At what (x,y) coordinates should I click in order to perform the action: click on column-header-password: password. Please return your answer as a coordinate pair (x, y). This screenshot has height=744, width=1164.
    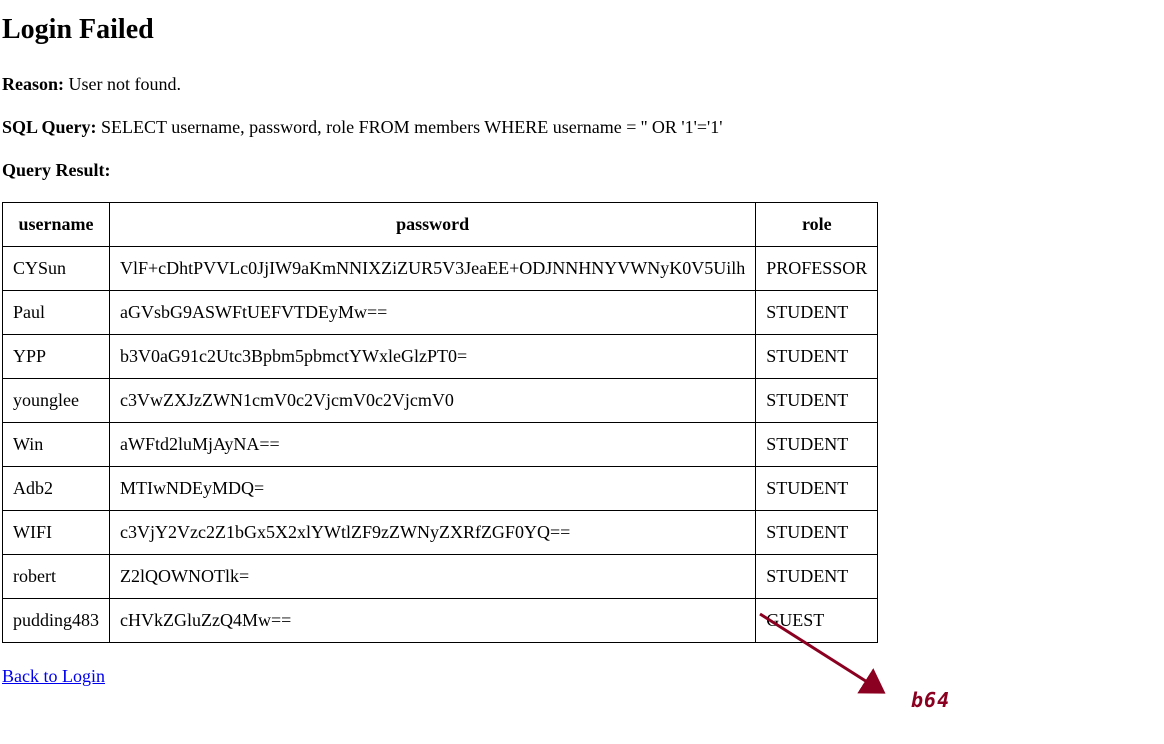
    Looking at the image, I should click on (433, 224).